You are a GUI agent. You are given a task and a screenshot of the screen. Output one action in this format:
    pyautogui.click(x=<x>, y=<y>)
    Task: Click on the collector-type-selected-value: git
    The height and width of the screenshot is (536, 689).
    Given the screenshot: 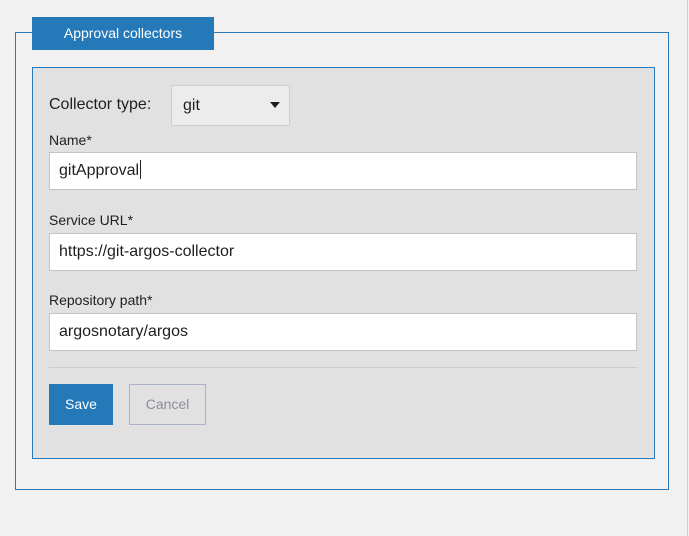 What is the action you would take?
    pyautogui.click(x=191, y=105)
    